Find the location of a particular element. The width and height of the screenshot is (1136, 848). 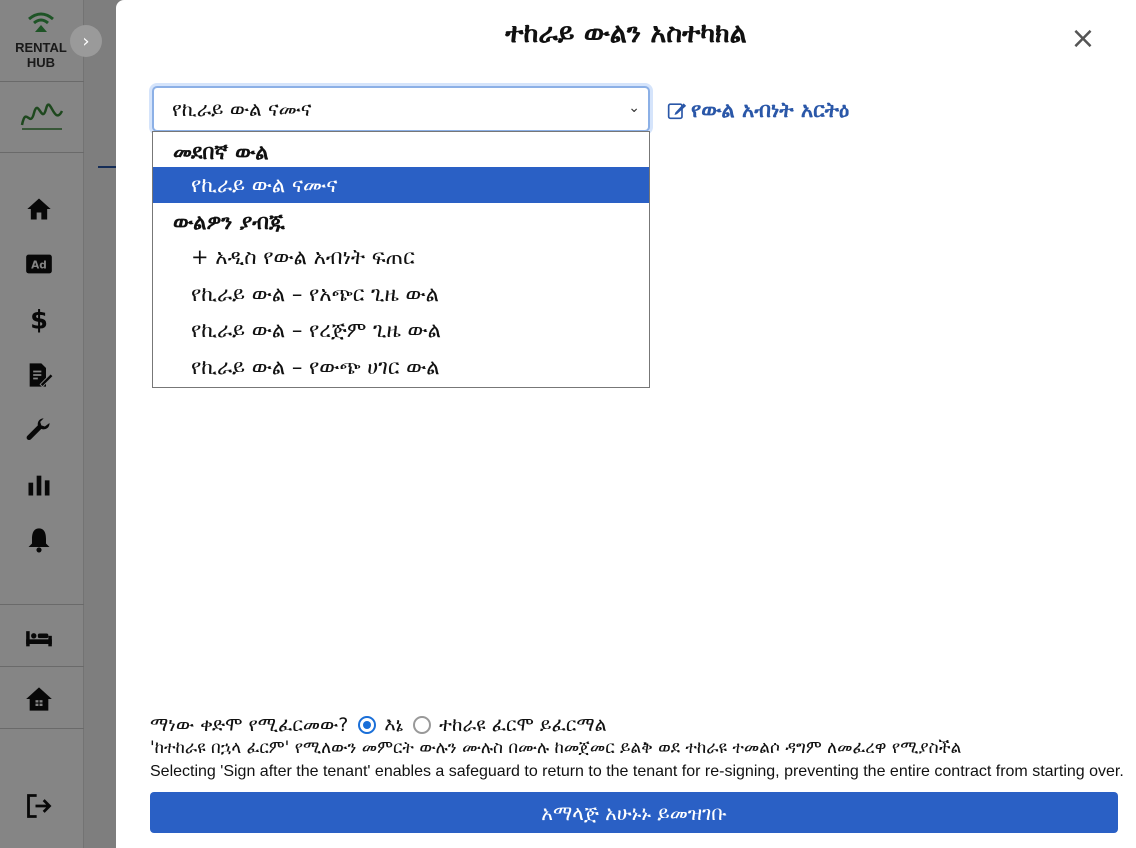

edit-template-link: የውል አብነት አርትዕ is located at coordinates (758, 110).